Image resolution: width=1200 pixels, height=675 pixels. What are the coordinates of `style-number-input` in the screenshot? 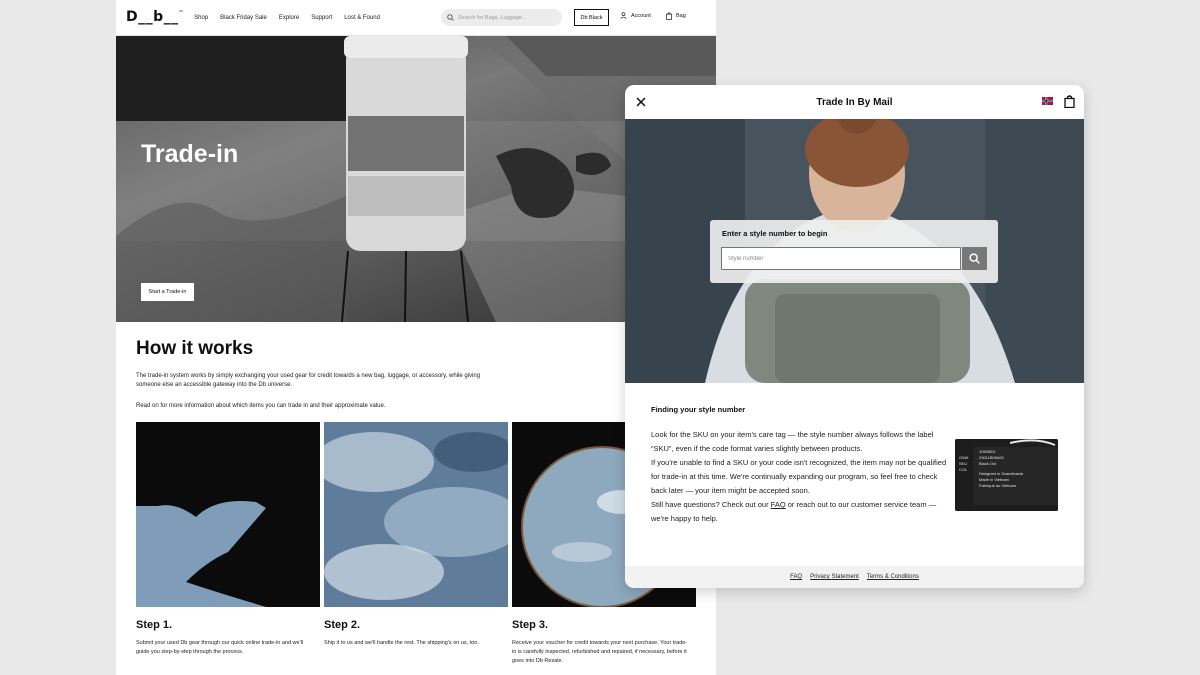 It's located at (841, 258).